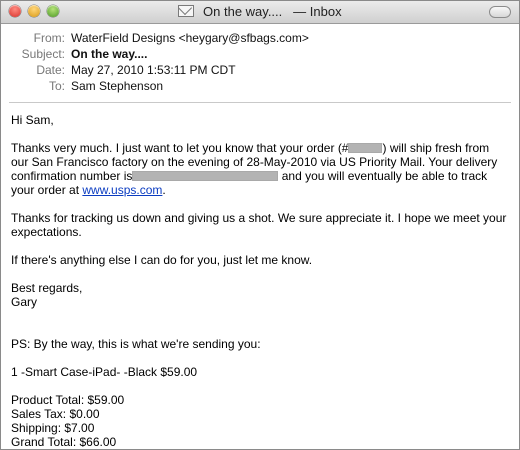 This screenshot has width=520, height=450. I want to click on to-row: To: Sam Stephenson, so click(260, 86).